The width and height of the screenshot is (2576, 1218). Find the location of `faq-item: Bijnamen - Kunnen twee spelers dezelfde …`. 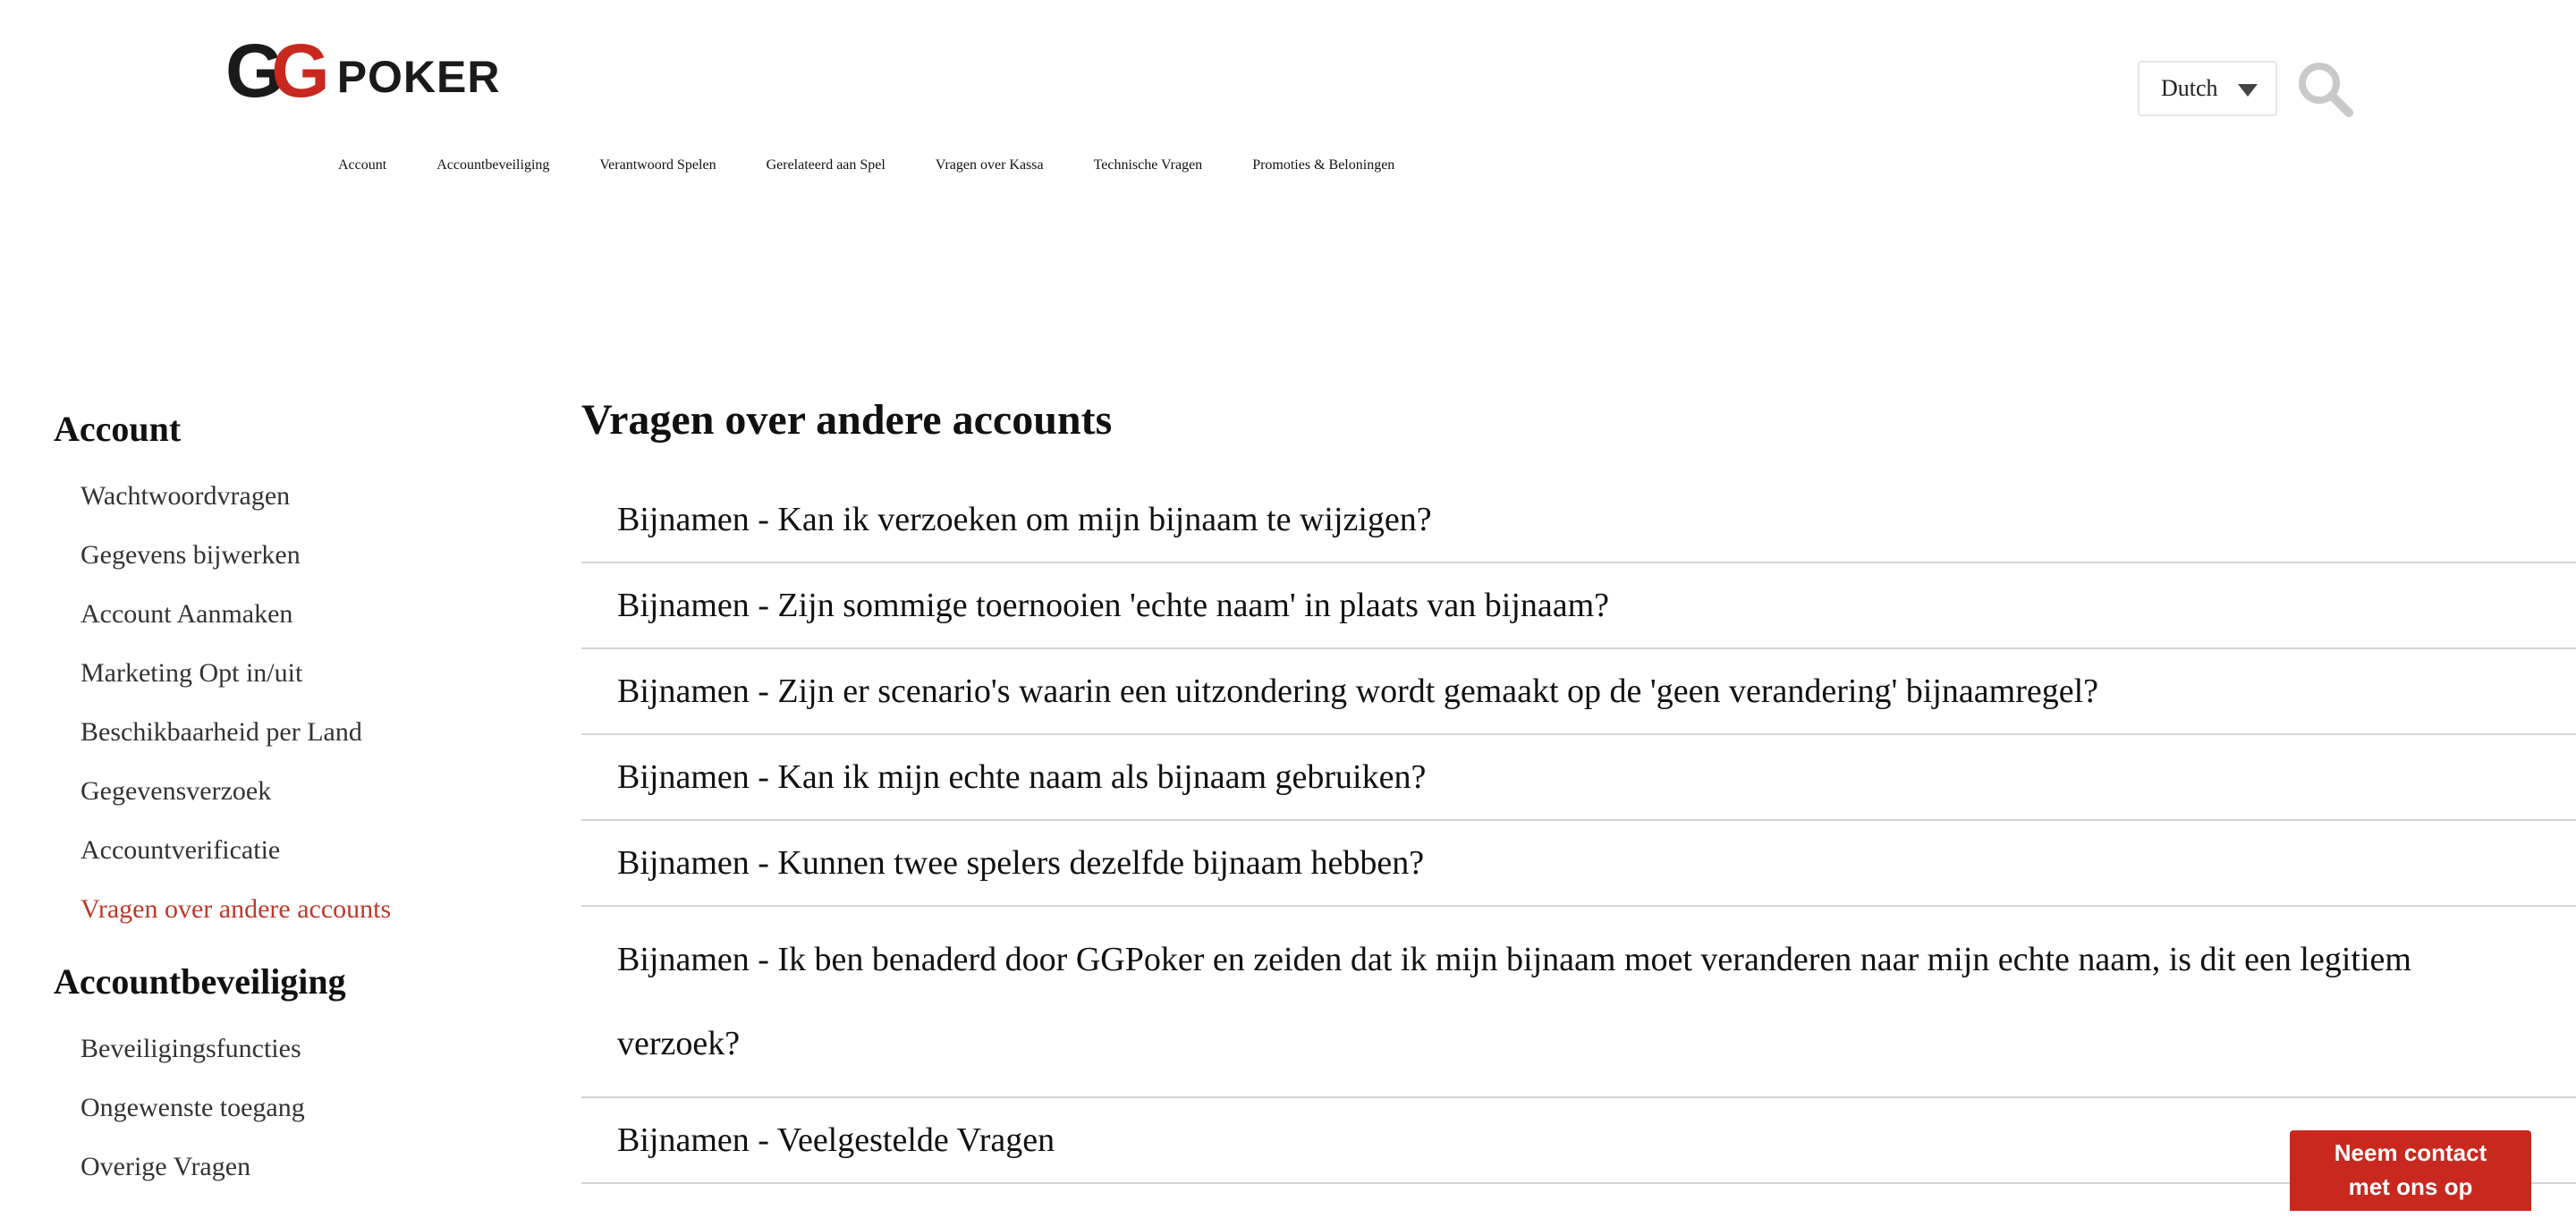

faq-item: Bijnamen - Kunnen twee spelers dezelfde … is located at coordinates (1578, 864).